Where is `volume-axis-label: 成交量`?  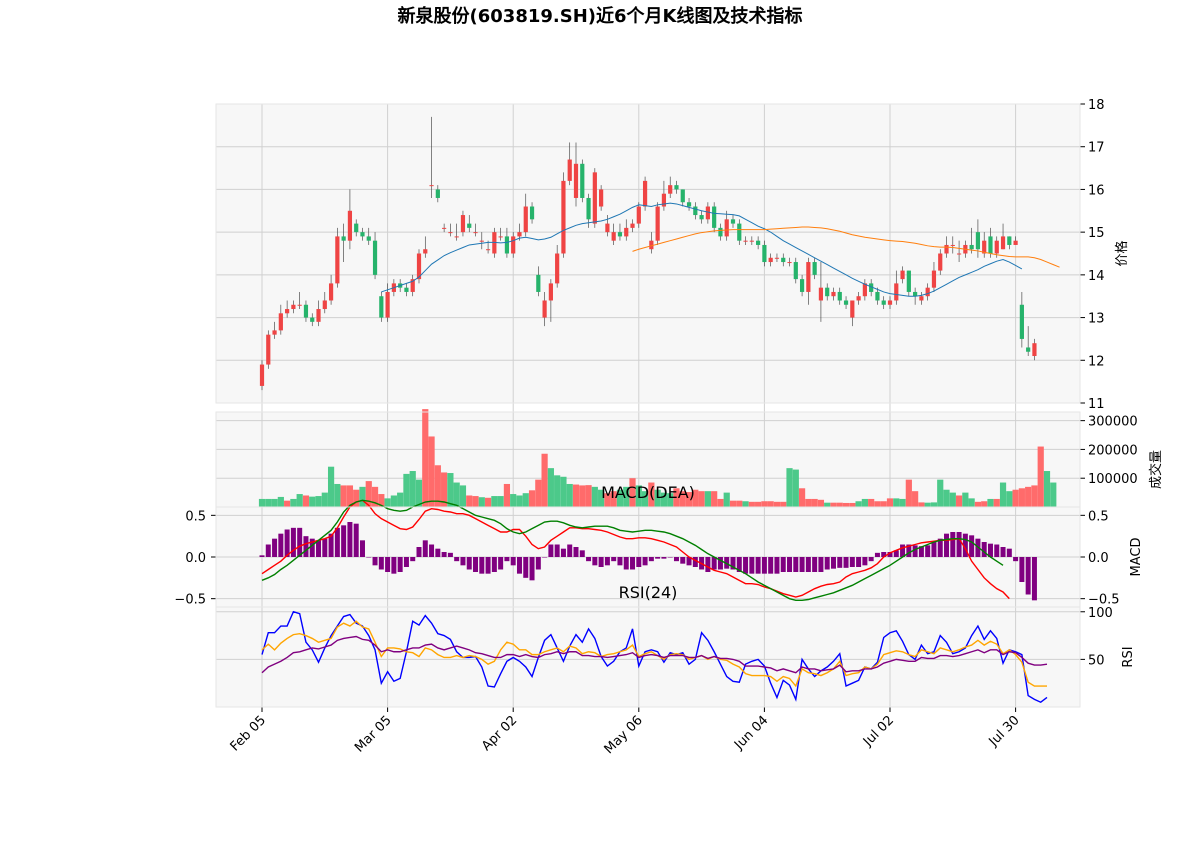 volume-axis-label: 成交量 is located at coordinates (1156, 469).